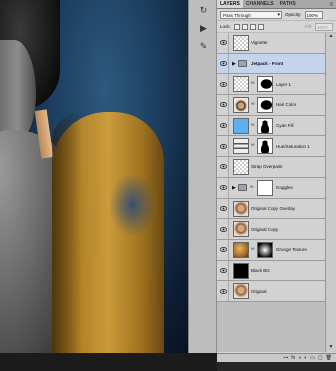  What do you see at coordinates (276, 357) in the screenshot?
I see `layers-bottom-bar: ⊶ fx ◑ ◐ ▭ ▢ 🗑` at bounding box center [276, 357].